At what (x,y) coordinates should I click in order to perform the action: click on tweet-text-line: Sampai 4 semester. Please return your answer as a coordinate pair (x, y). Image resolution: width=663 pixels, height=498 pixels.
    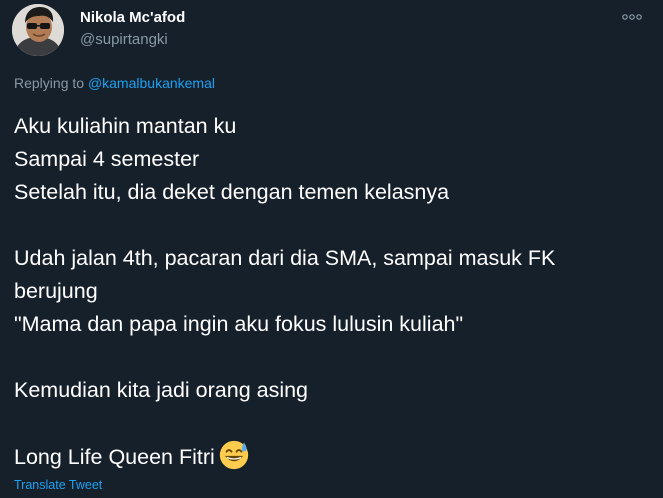
    Looking at the image, I should click on (107, 159).